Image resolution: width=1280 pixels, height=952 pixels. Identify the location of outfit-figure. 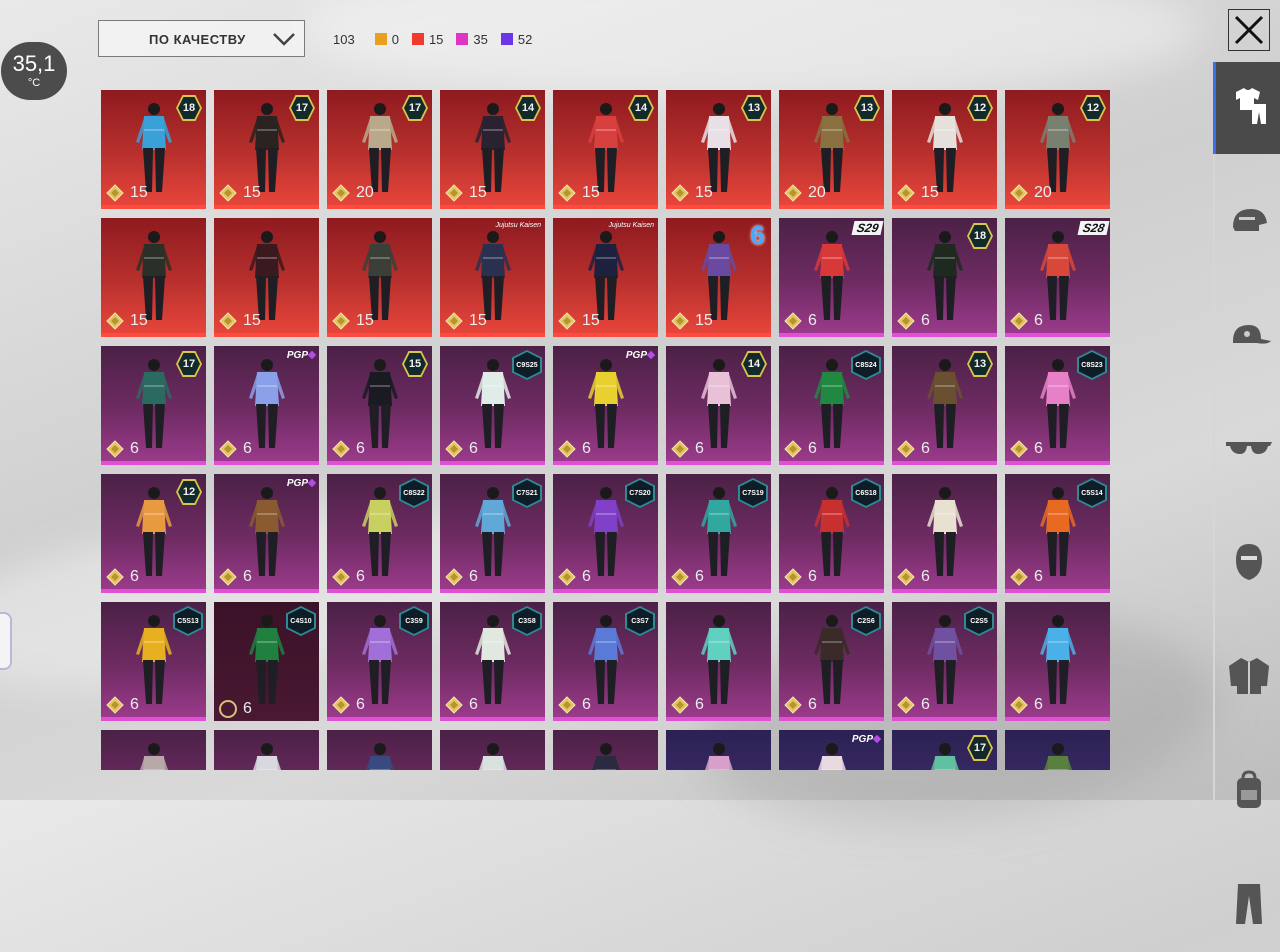
(492, 756).